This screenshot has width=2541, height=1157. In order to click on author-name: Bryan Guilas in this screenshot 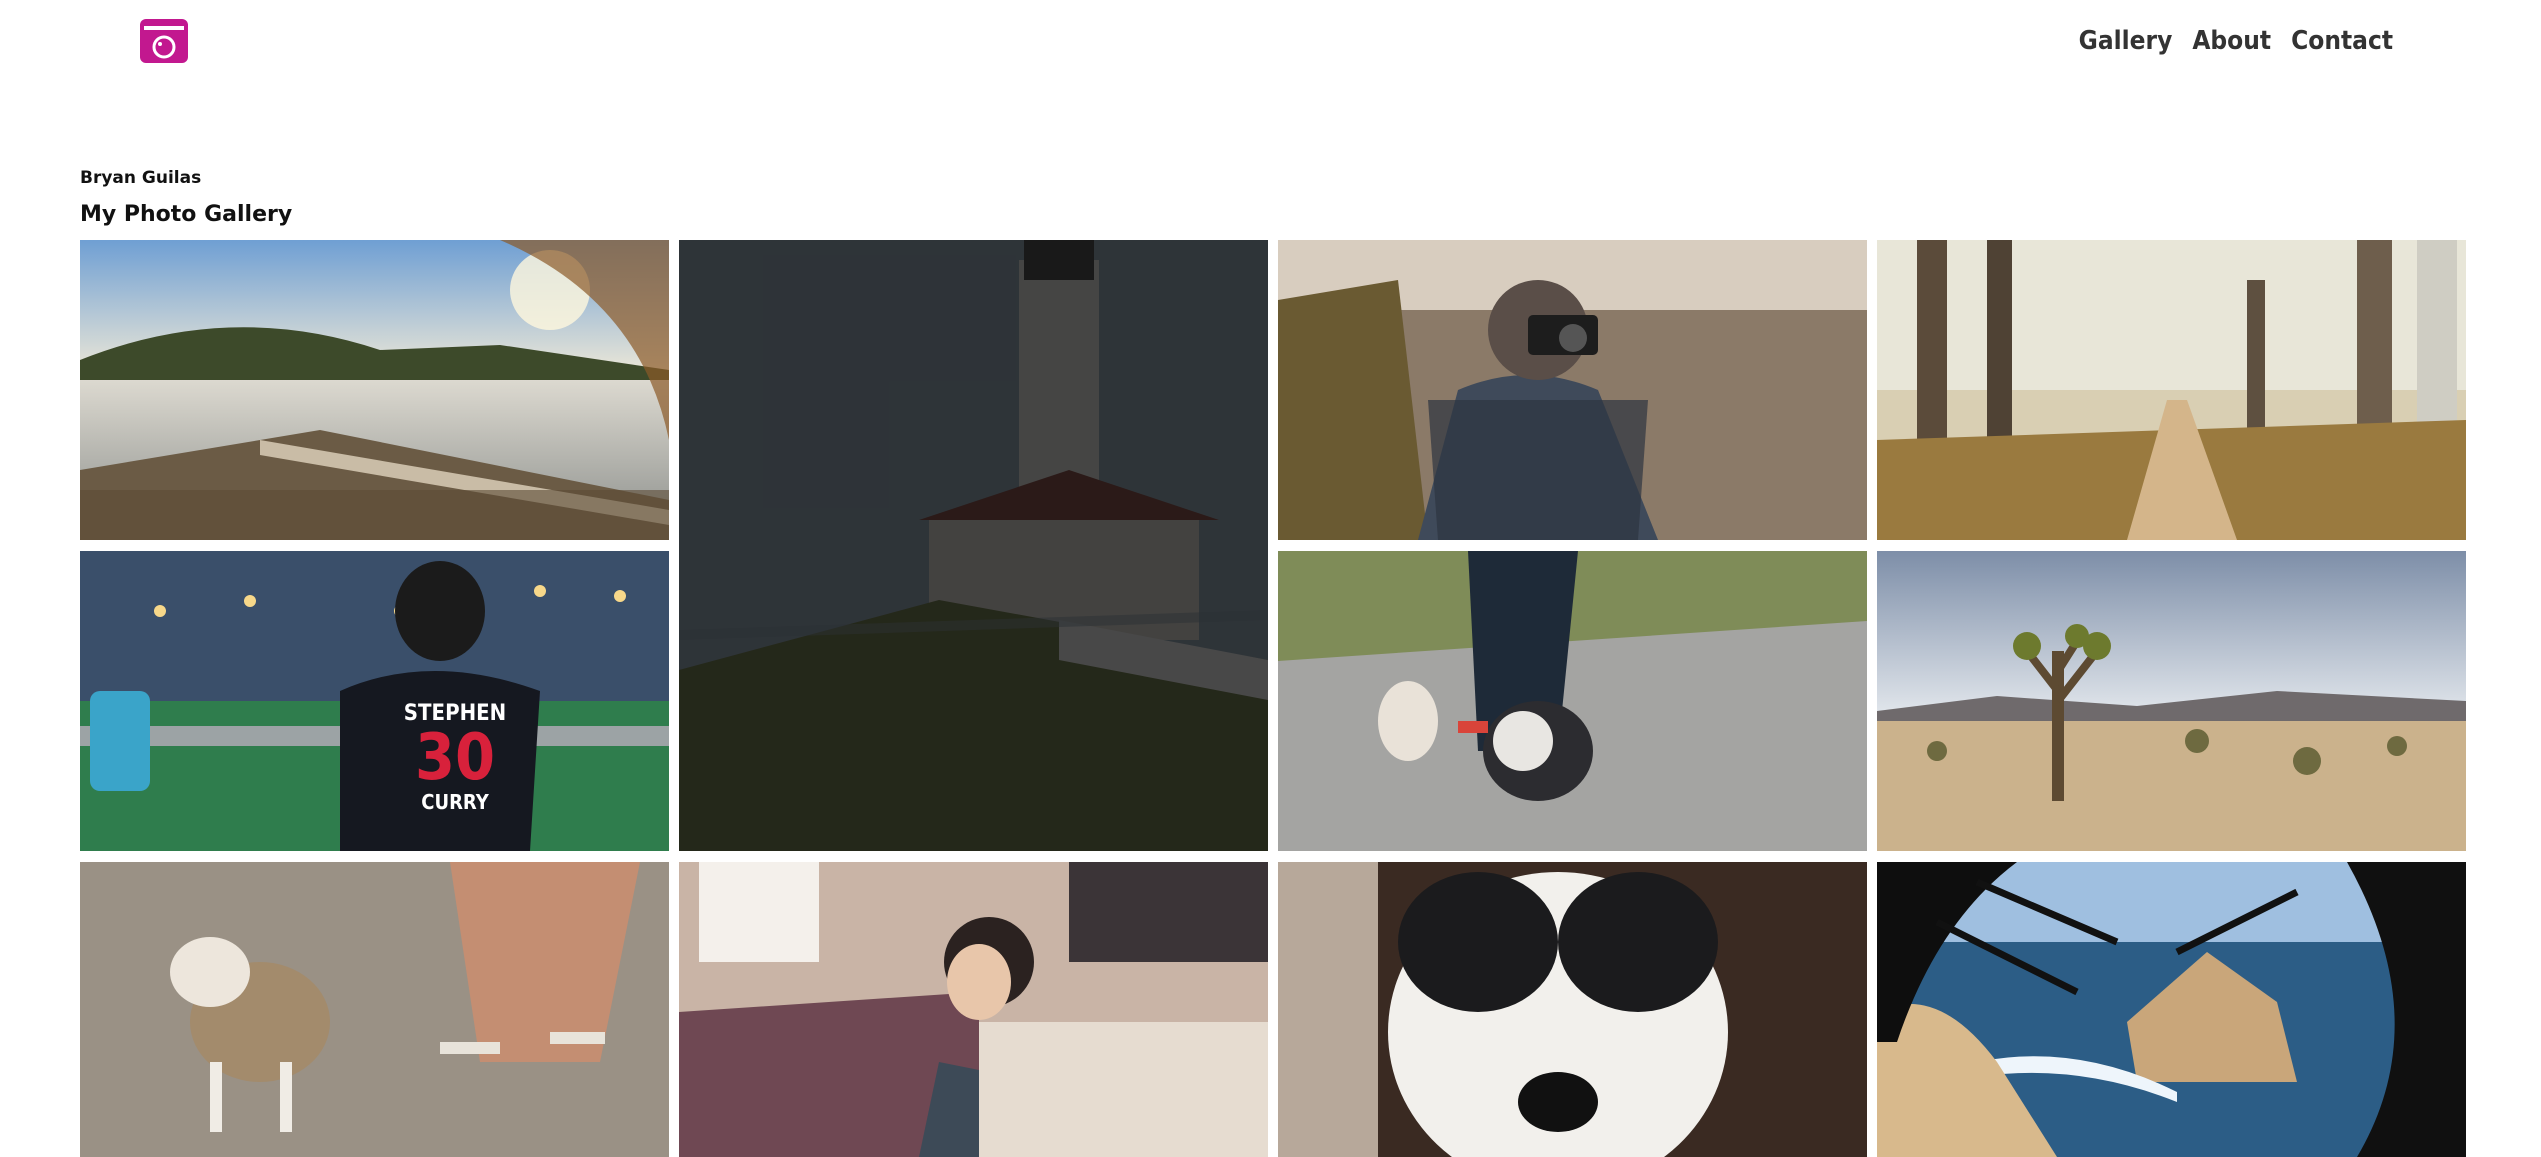, I will do `click(141, 178)`.